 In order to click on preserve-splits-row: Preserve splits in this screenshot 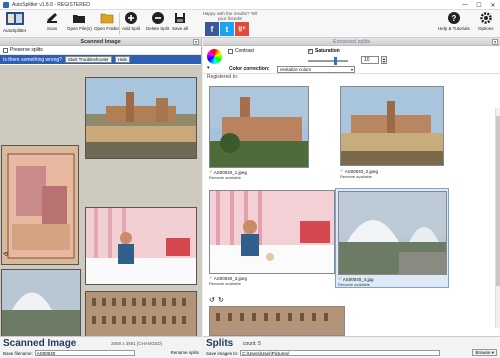, I will do `click(100, 50)`.